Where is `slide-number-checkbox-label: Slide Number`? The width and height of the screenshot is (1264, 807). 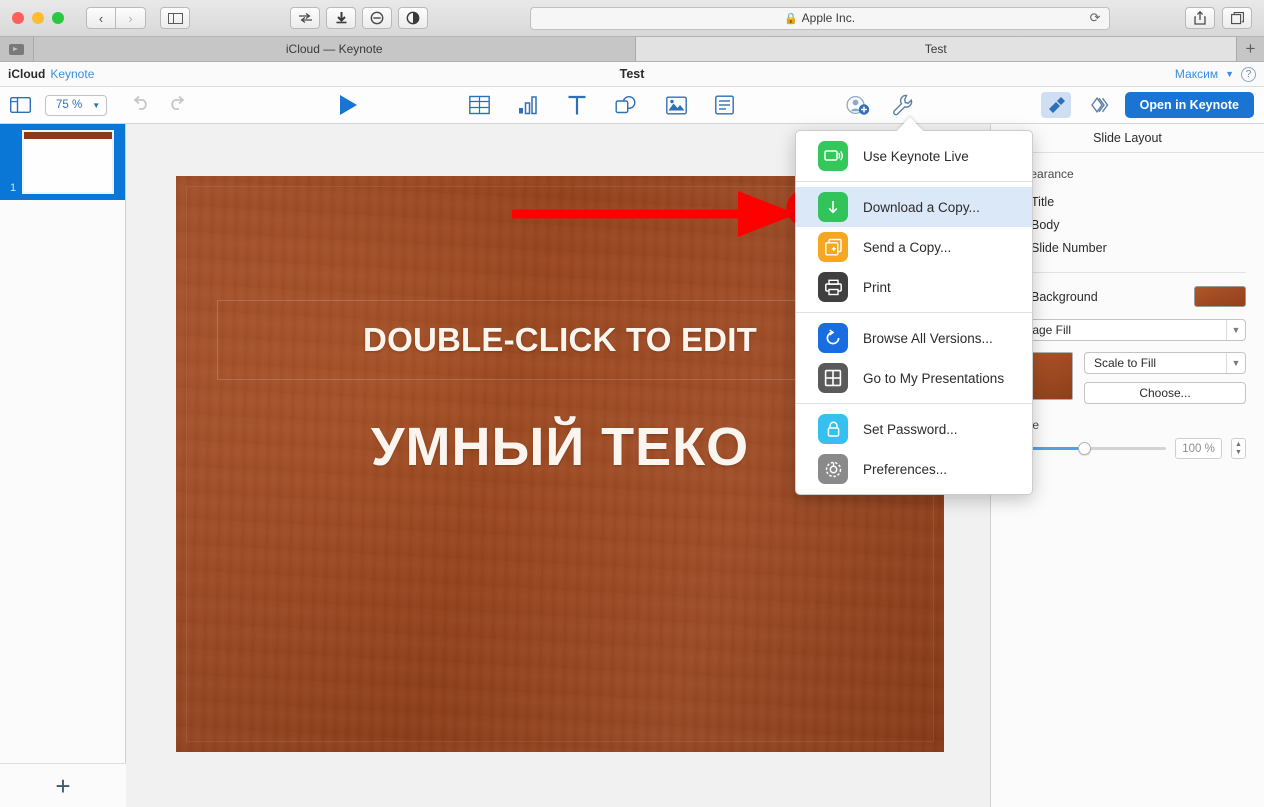
slide-number-checkbox-label: Slide Number is located at coordinates (1069, 247).